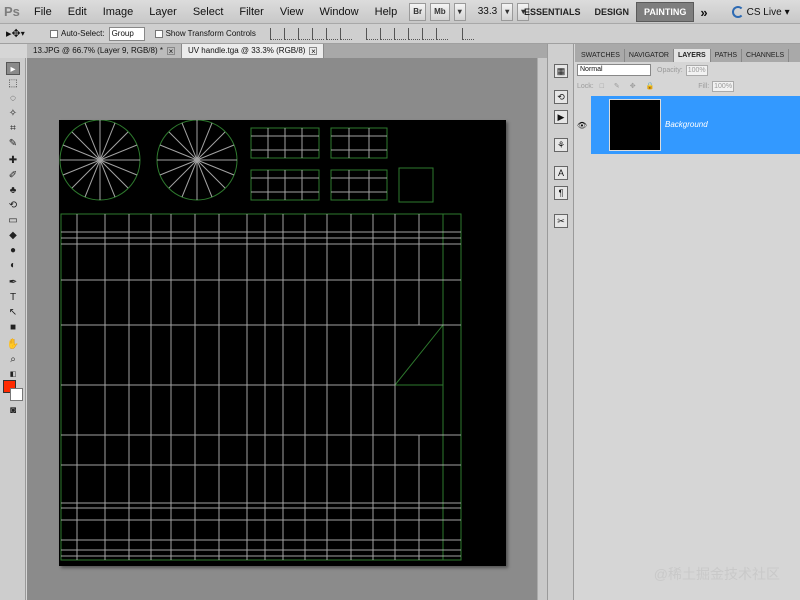  I want to click on align-top-icon, so click(275, 33).